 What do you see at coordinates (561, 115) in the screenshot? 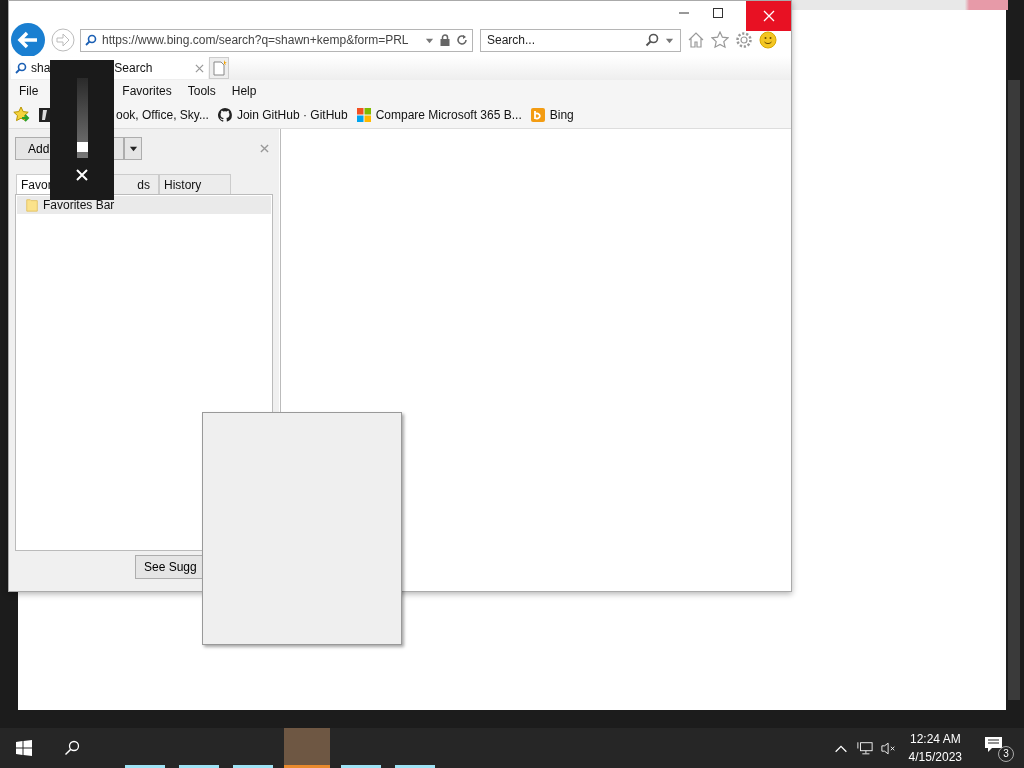
I see `favorite-link: Bing` at bounding box center [561, 115].